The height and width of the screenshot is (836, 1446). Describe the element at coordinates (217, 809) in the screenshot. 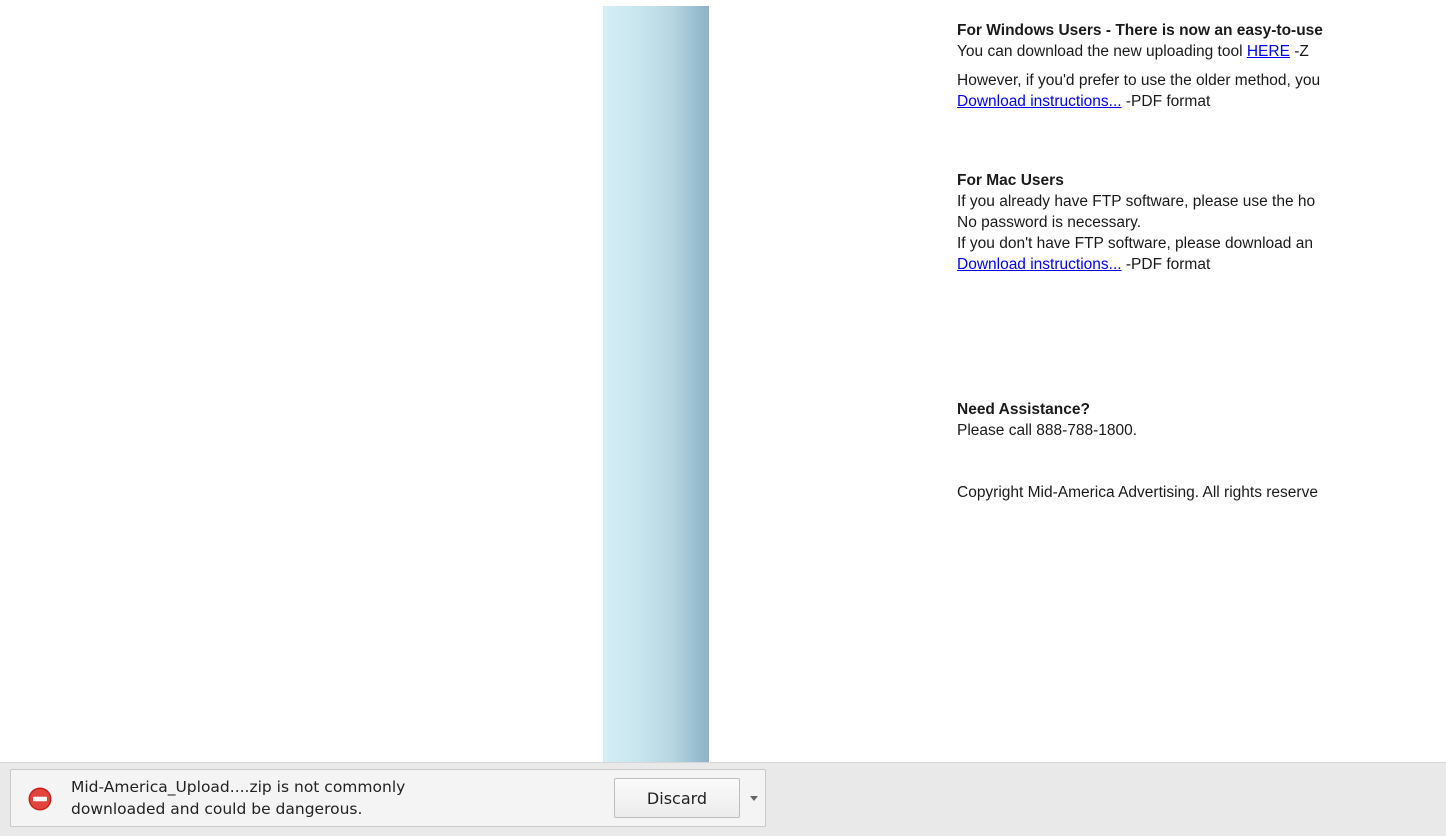

I see `download-warning-line-2: downloaded and could be dangerous.` at that location.